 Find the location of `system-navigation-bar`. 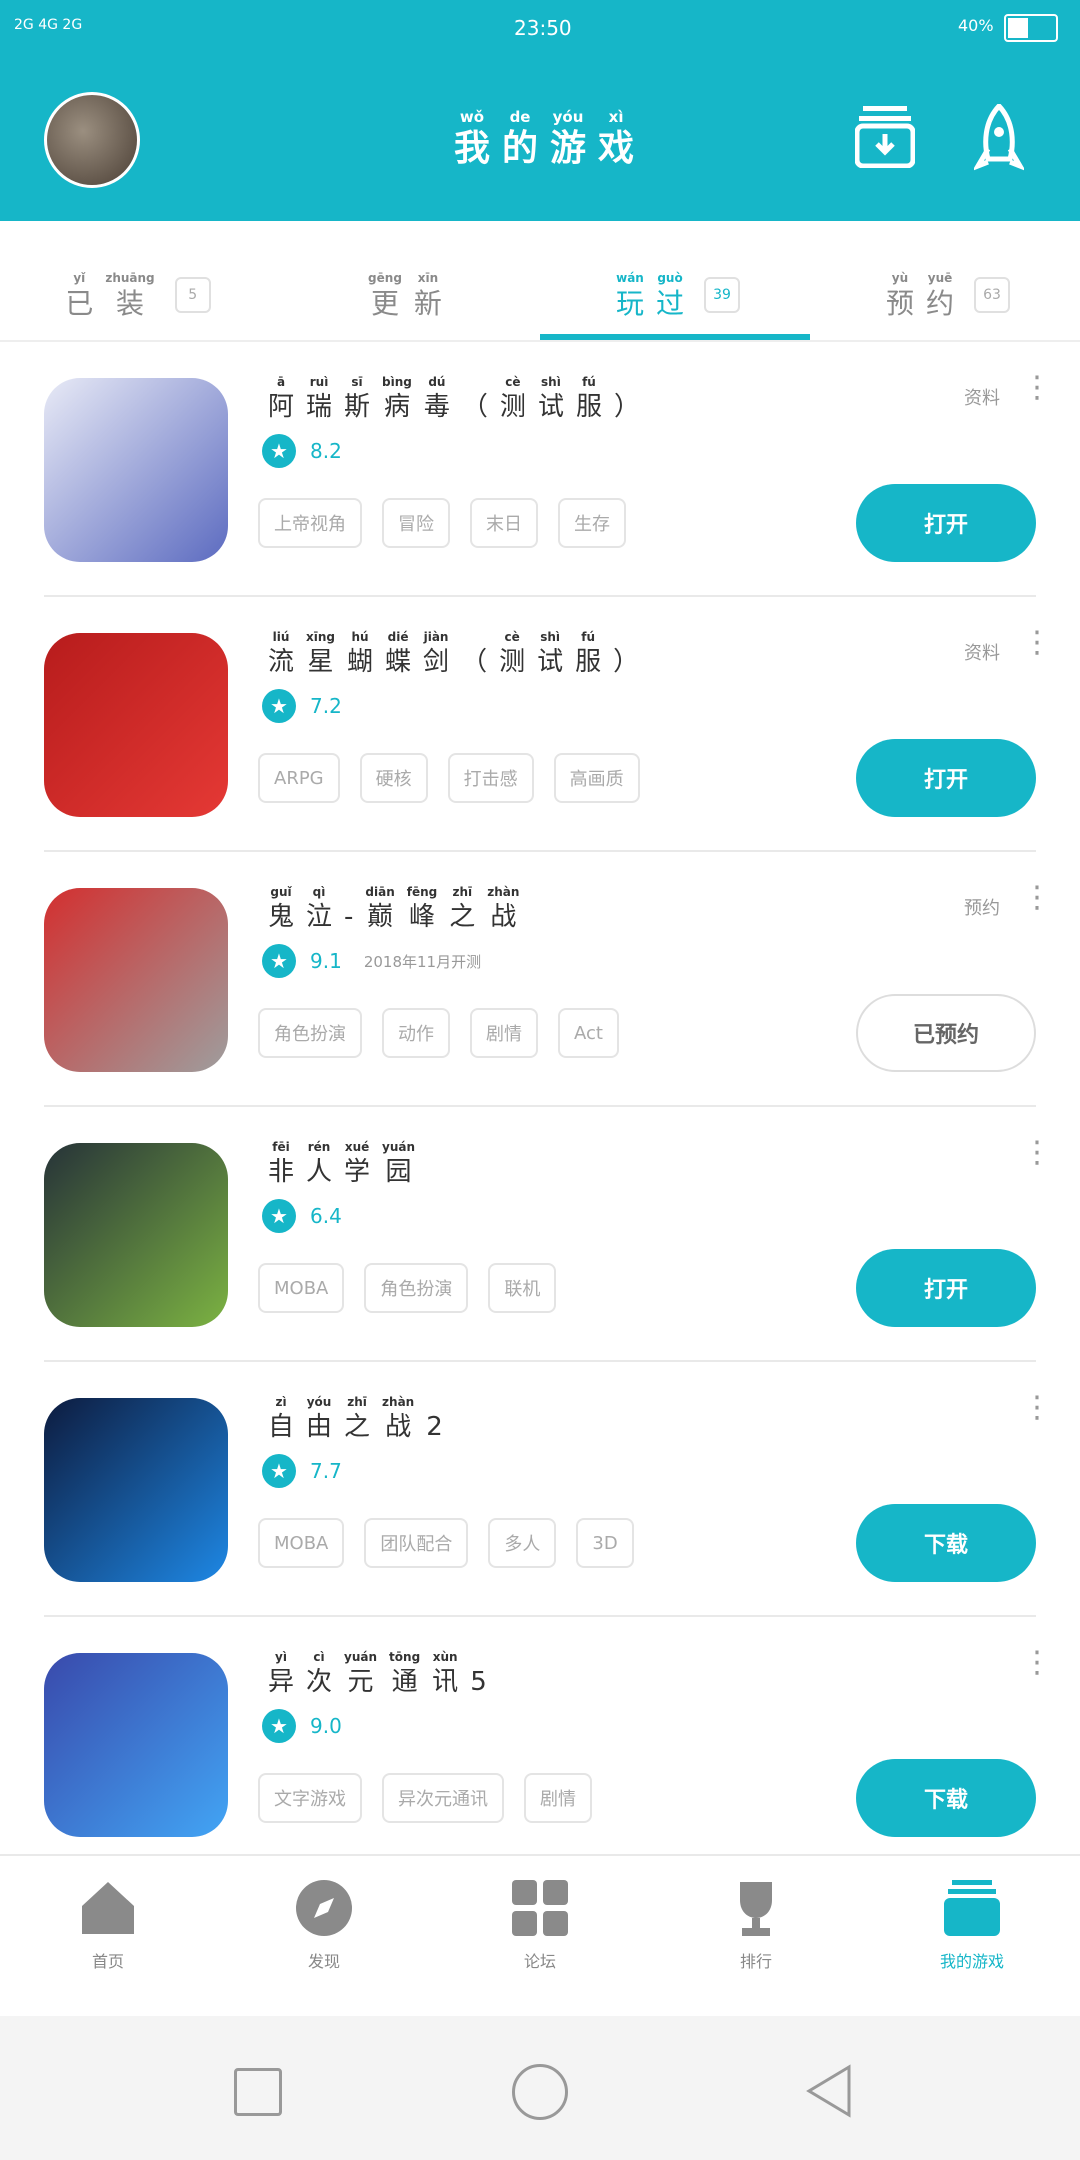

system-navigation-bar is located at coordinates (540, 2088).